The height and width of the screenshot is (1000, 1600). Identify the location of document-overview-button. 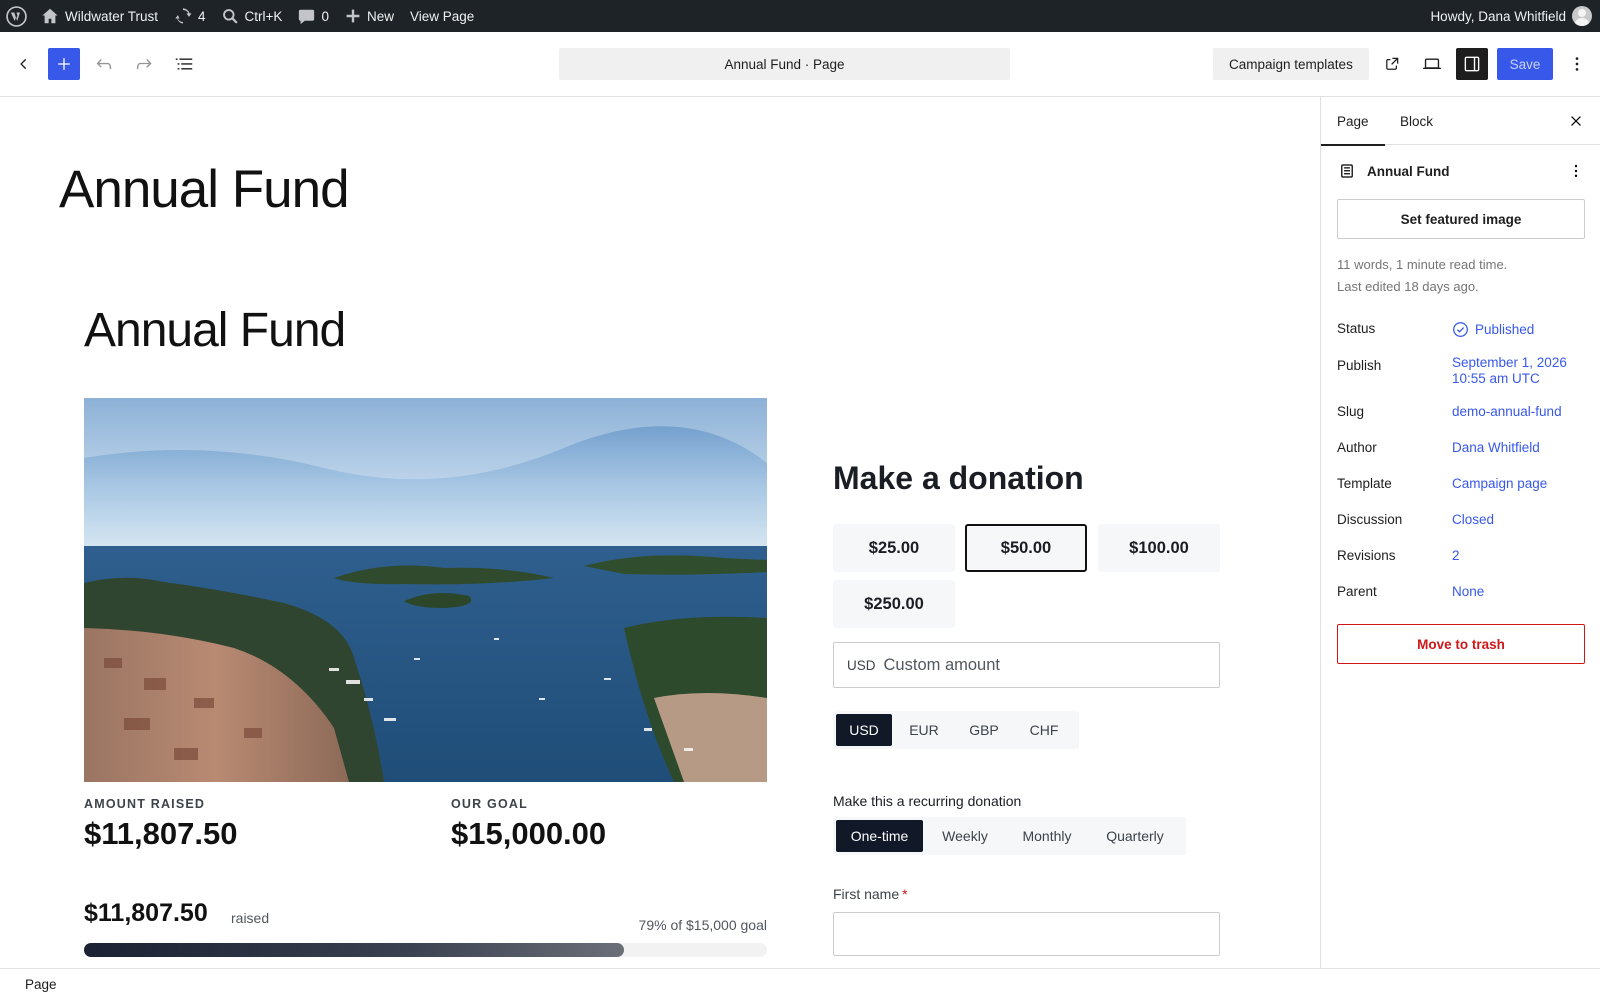
(184, 64).